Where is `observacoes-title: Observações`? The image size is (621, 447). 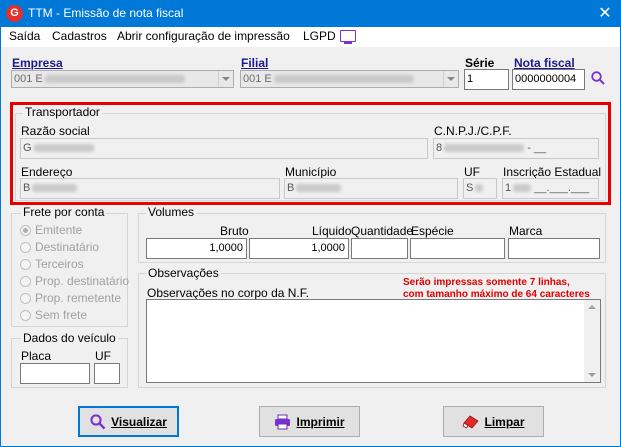 observacoes-title: Observações is located at coordinates (183, 273).